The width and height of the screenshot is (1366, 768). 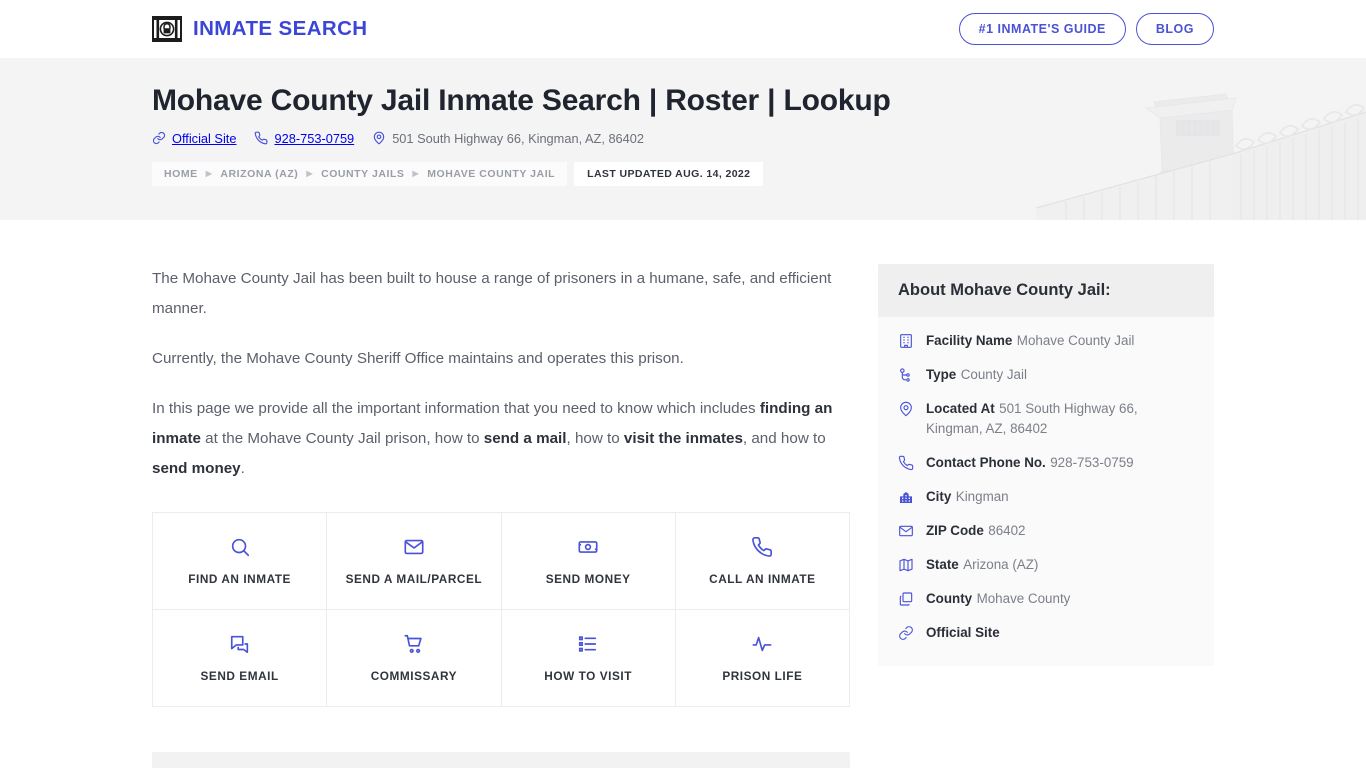 I want to click on item-value: Mohave County, so click(x=1023, y=598).